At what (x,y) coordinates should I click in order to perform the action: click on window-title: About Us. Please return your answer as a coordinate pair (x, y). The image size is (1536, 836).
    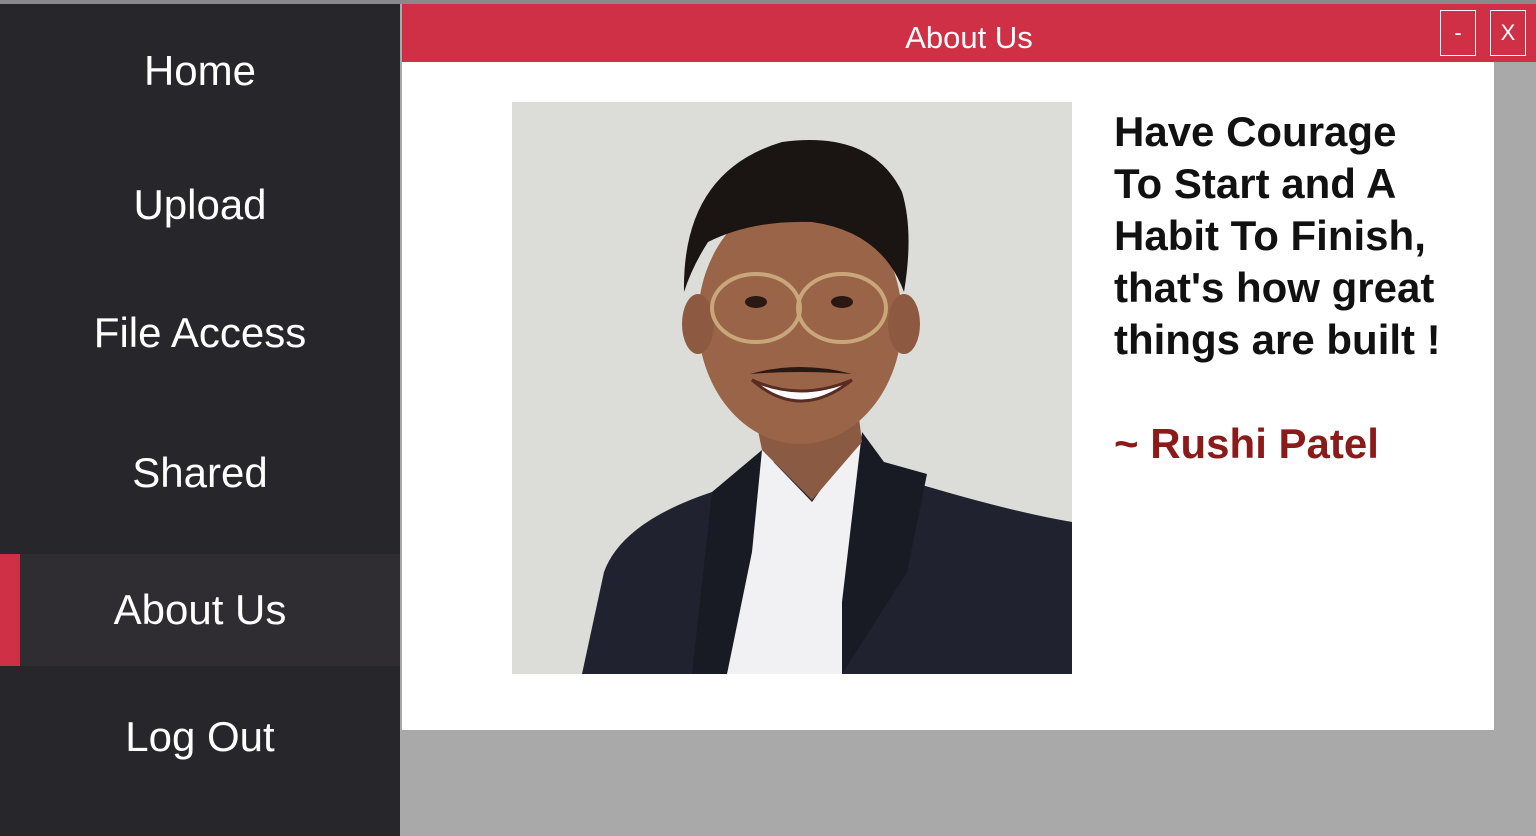
    Looking at the image, I should click on (969, 37).